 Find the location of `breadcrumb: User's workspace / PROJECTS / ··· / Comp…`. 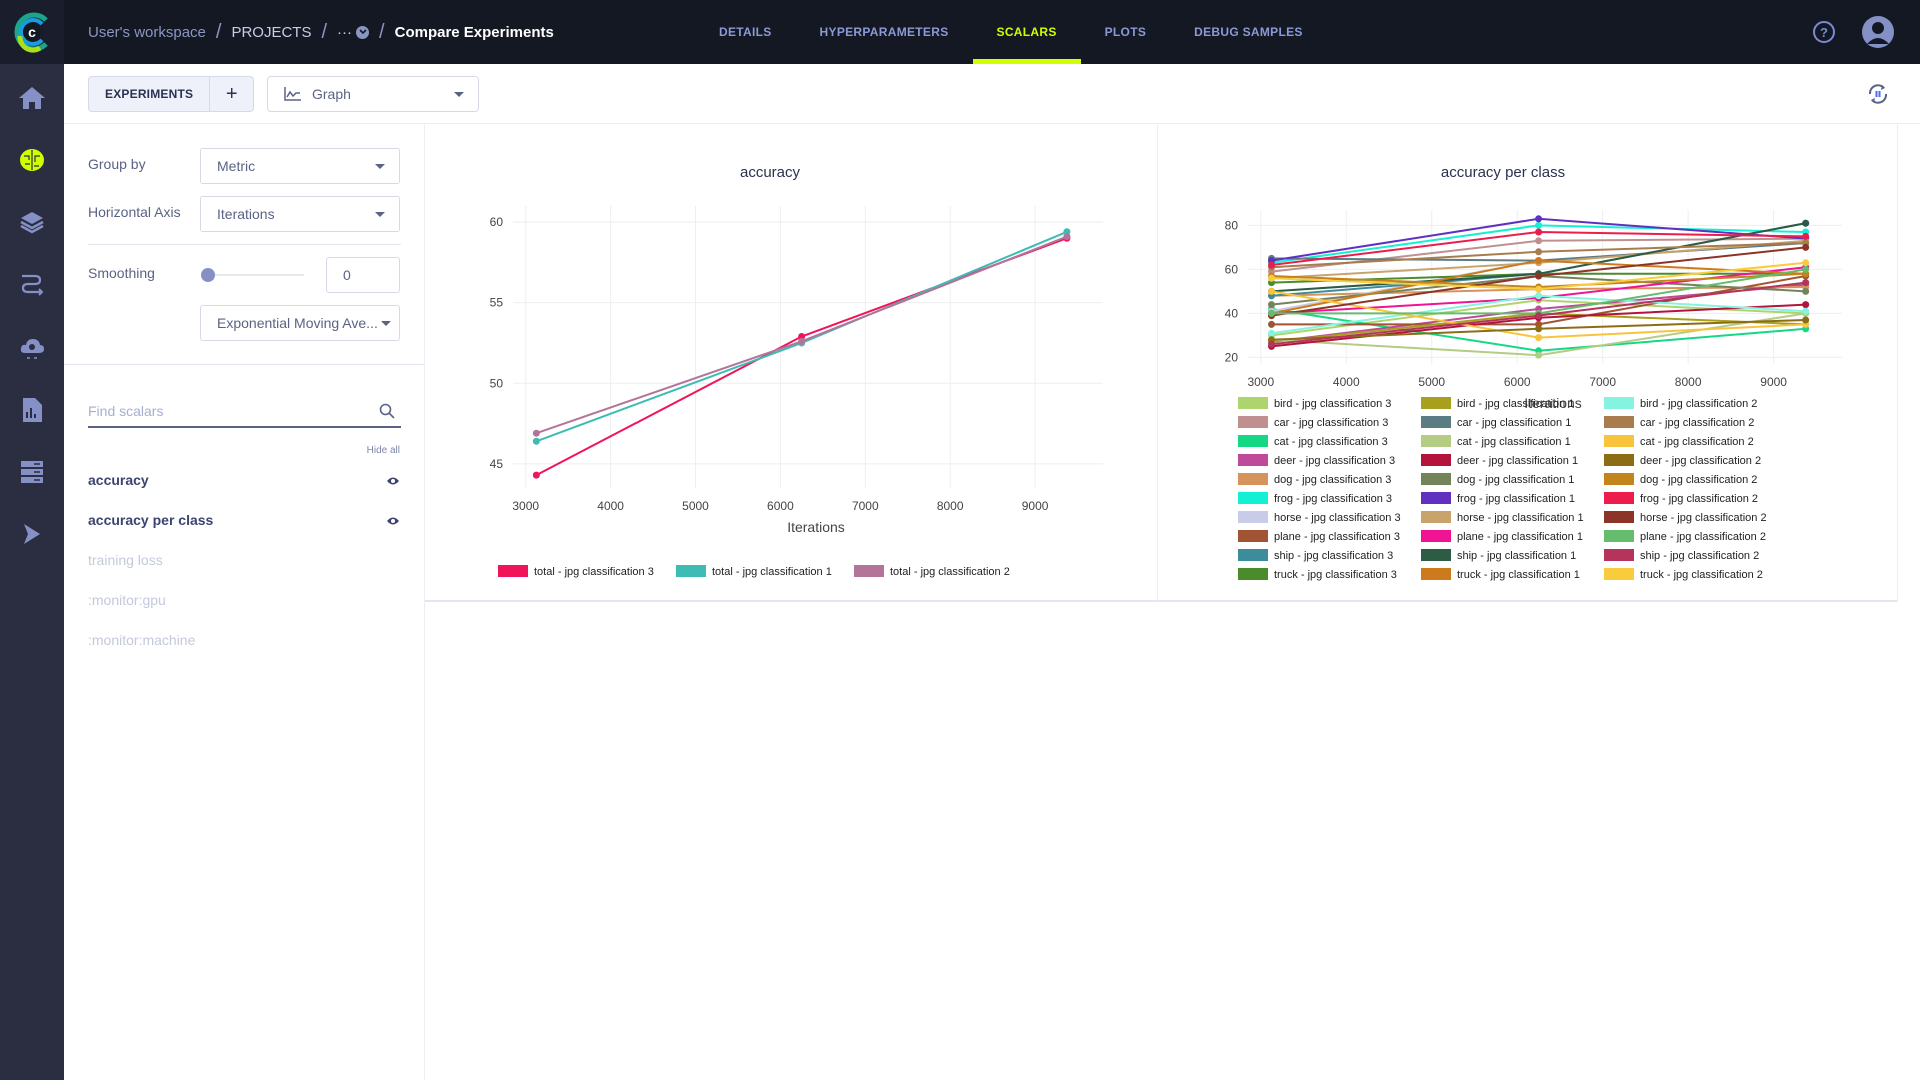

breadcrumb: User's workspace / PROJECTS / ··· / Comp… is located at coordinates (321, 32).